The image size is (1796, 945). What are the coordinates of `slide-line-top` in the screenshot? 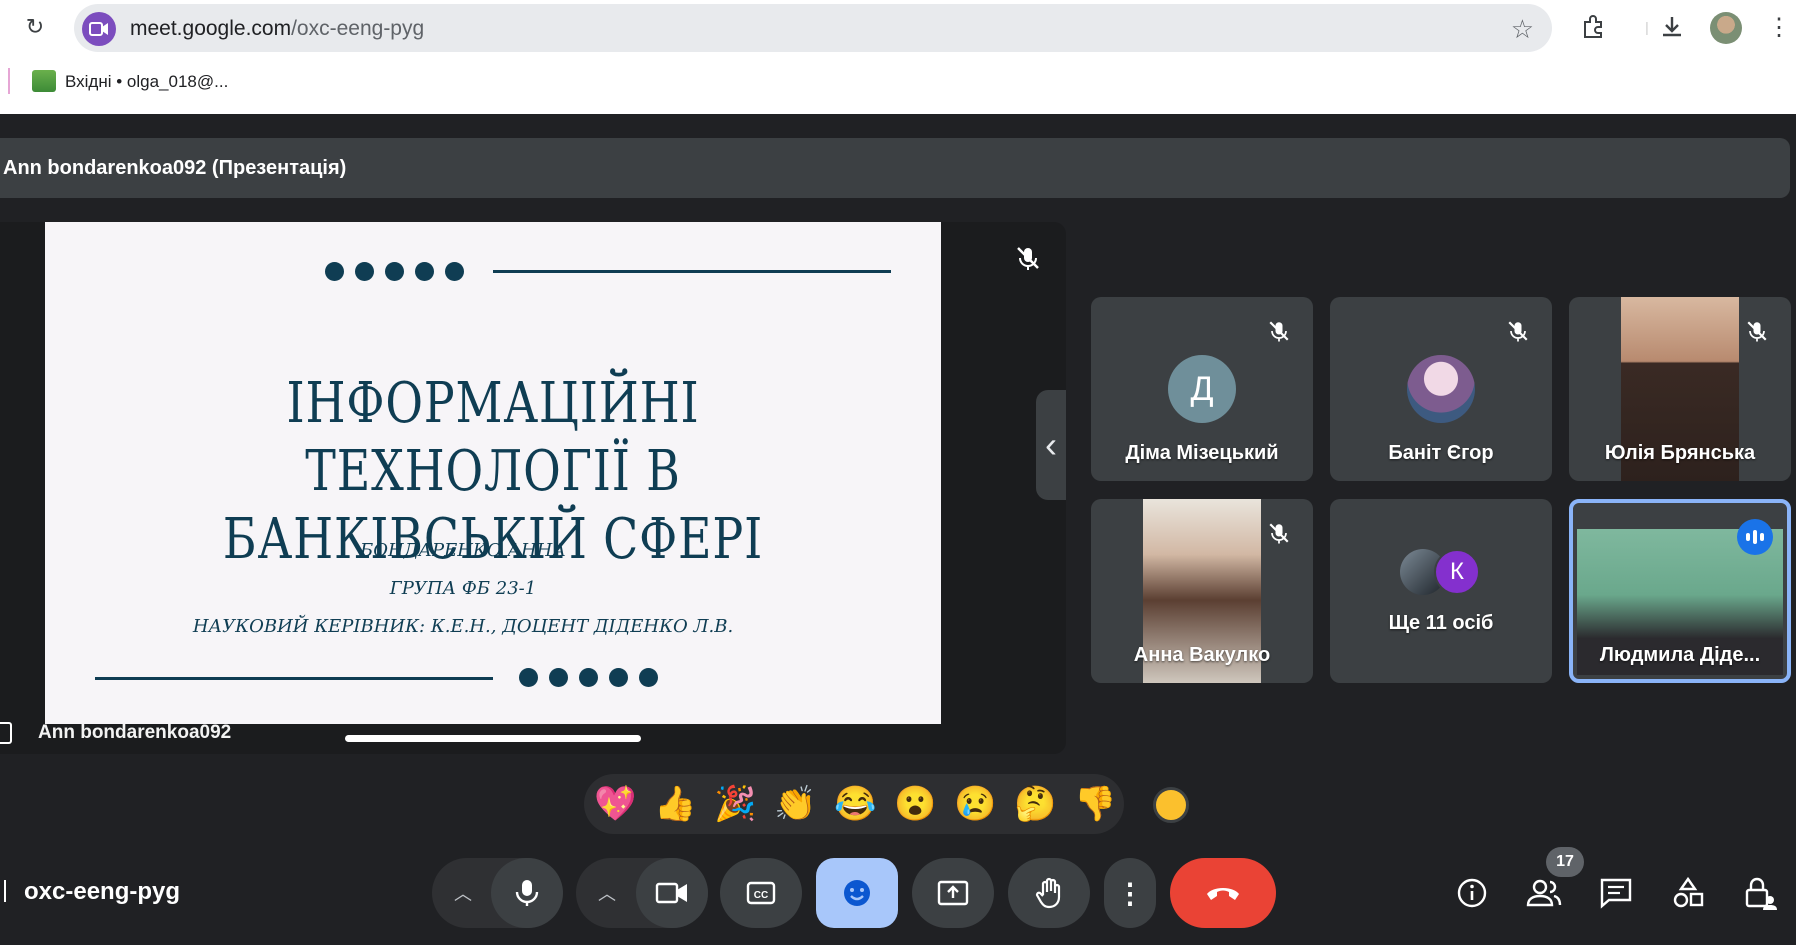 It's located at (692, 271).